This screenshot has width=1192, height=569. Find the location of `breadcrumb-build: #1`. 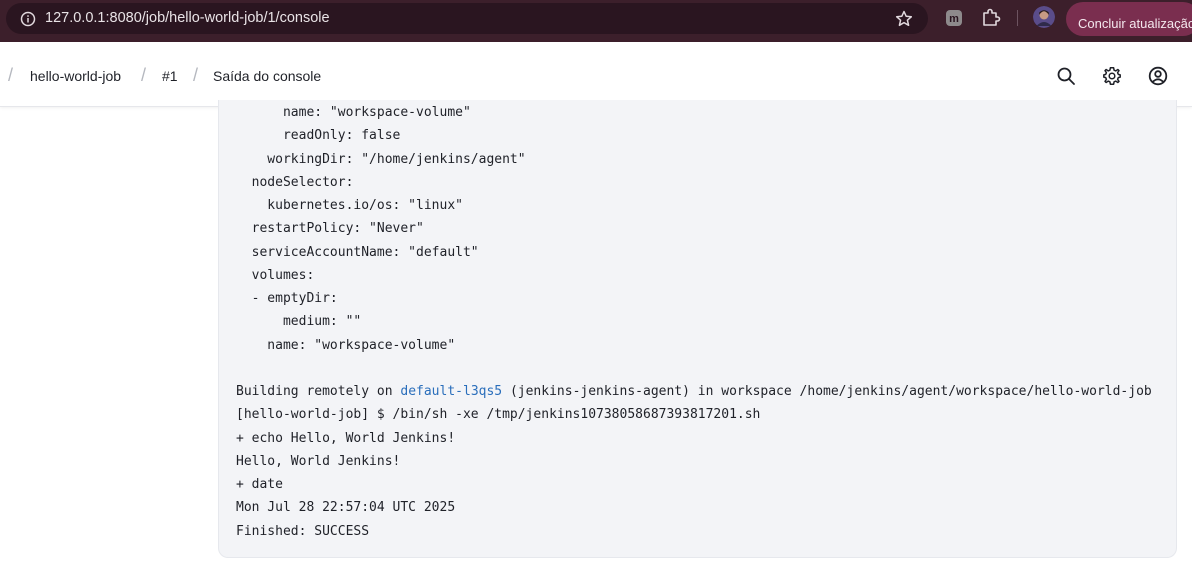

breadcrumb-build: #1 is located at coordinates (170, 76).